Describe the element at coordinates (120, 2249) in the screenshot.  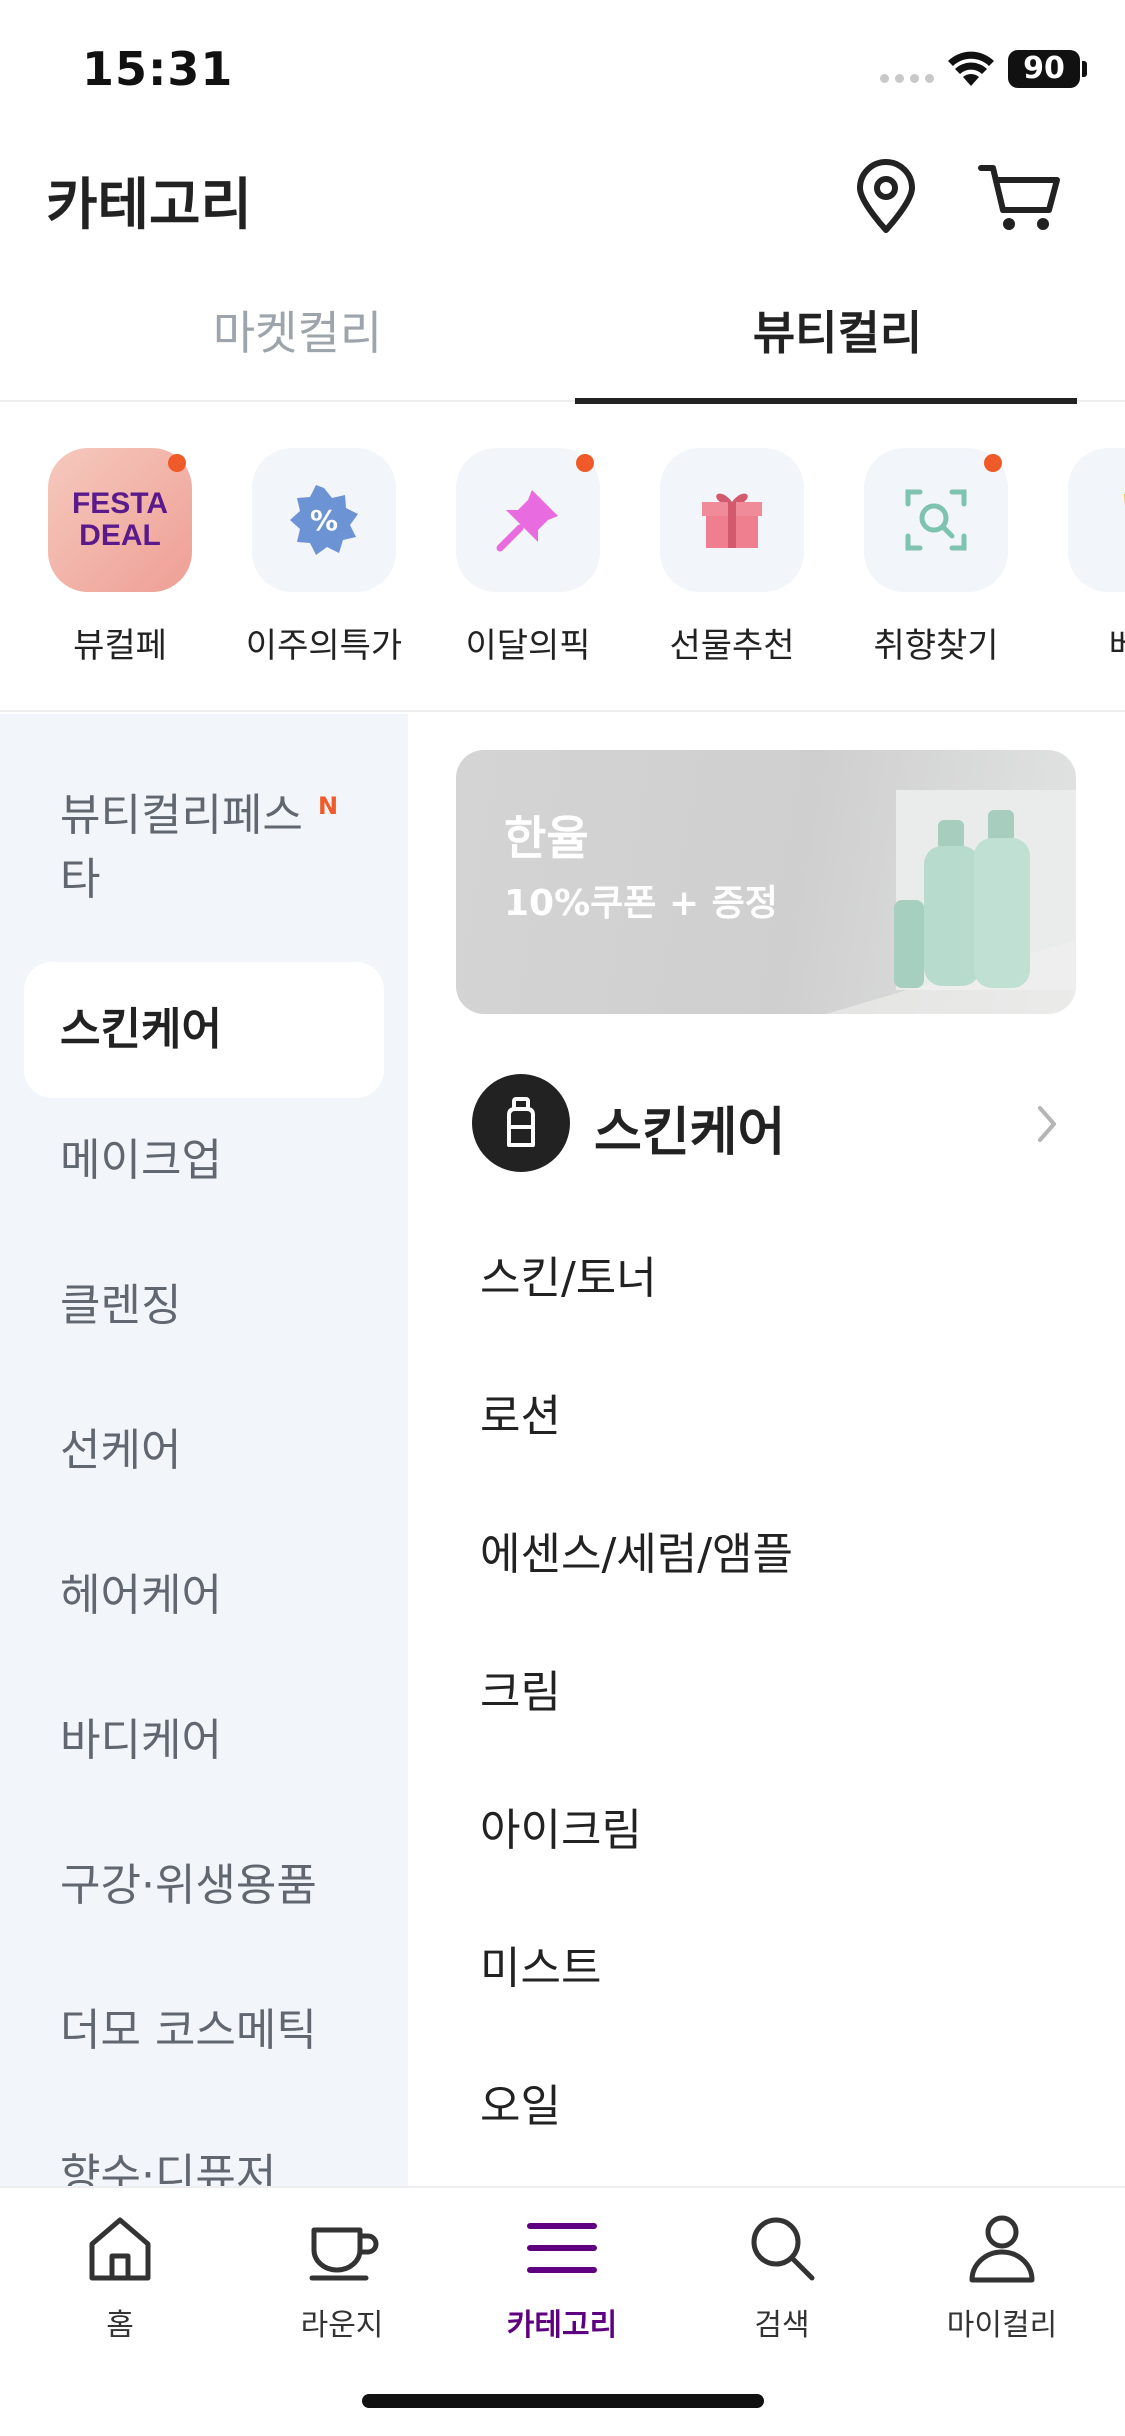
I see `home-icon` at that location.